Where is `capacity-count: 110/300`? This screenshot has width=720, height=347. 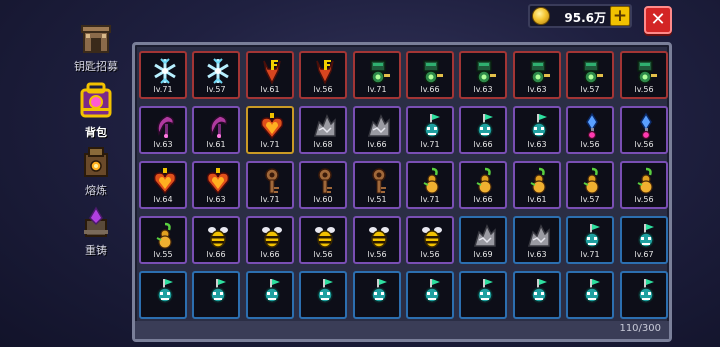 capacity-count: 110/300 is located at coordinates (640, 328).